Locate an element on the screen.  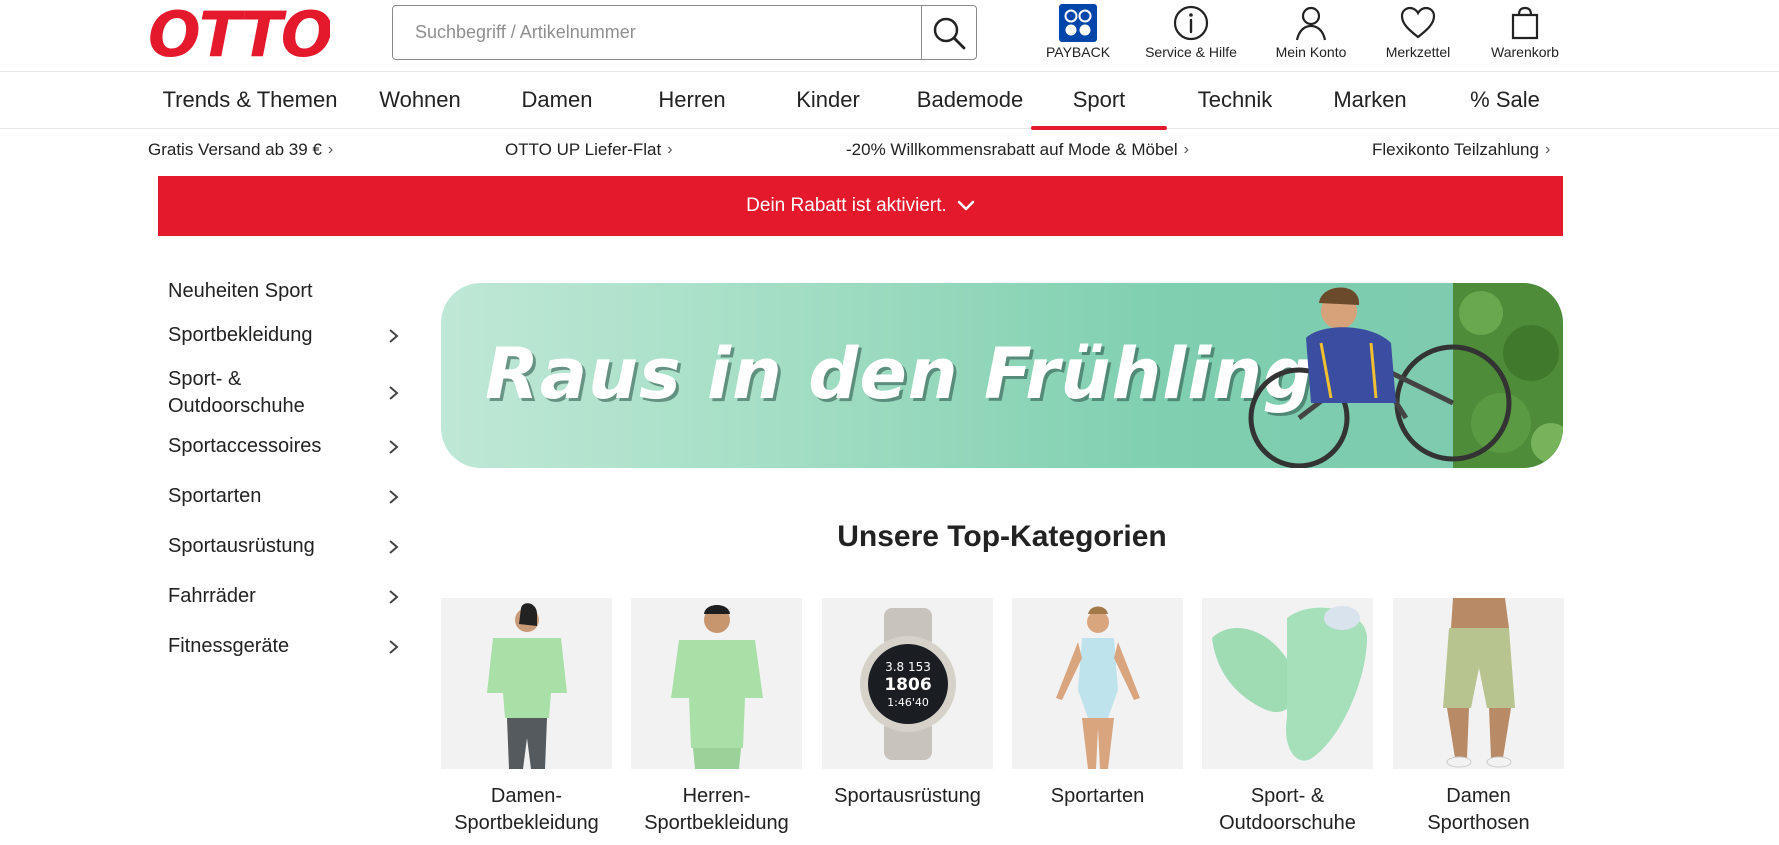
sidebar-item-label: Fahrräder is located at coordinates (212, 596).